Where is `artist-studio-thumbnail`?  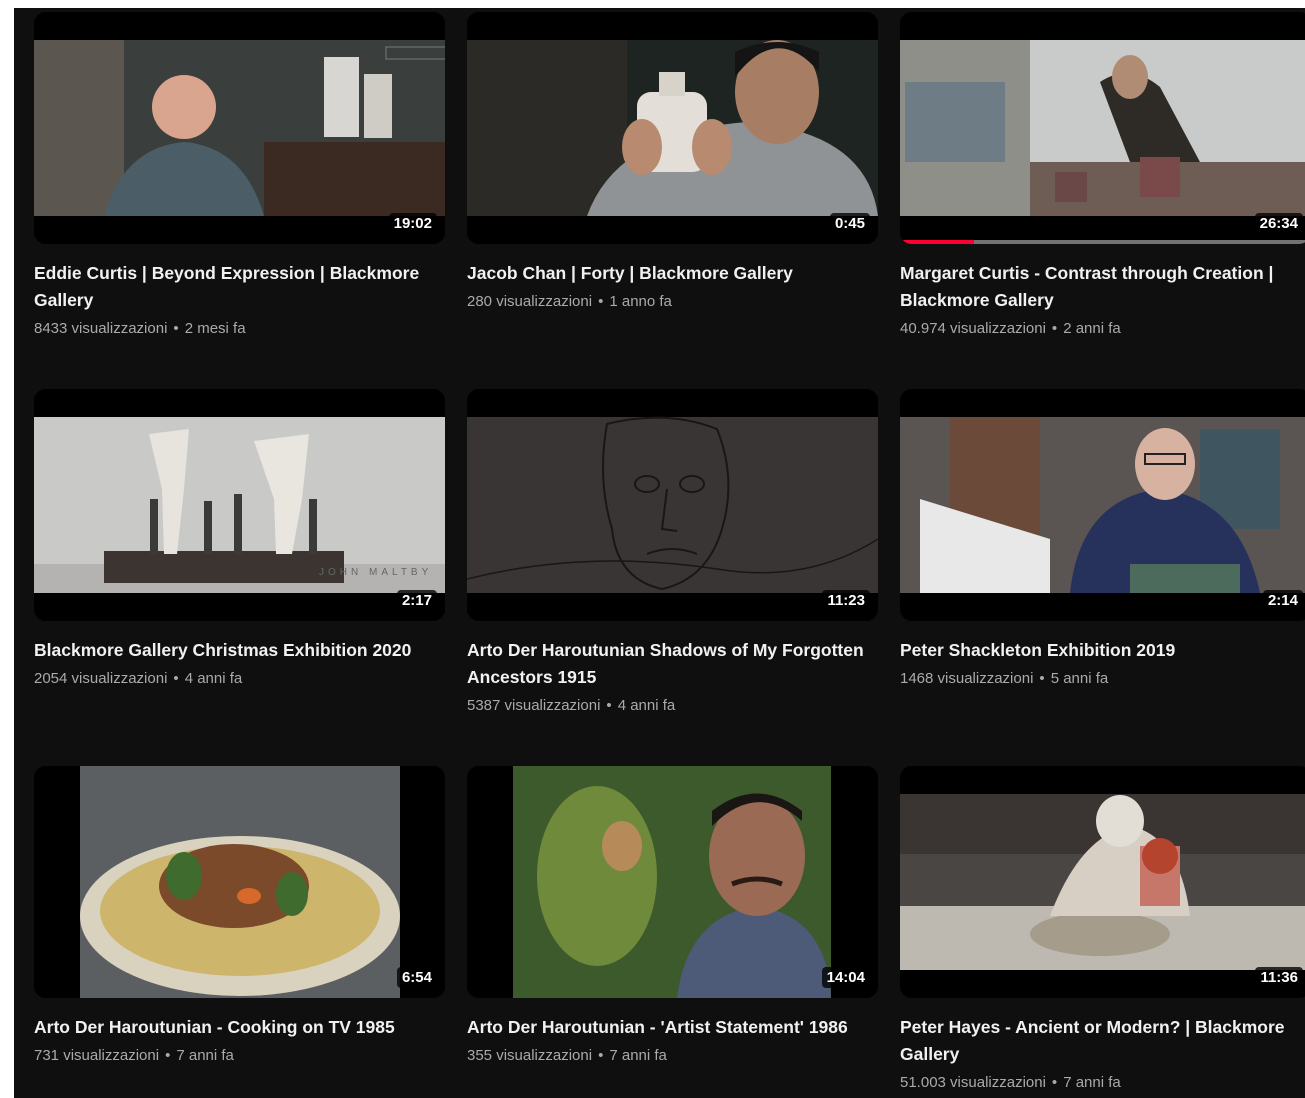
artist-studio-thumbnail is located at coordinates (1102, 505).